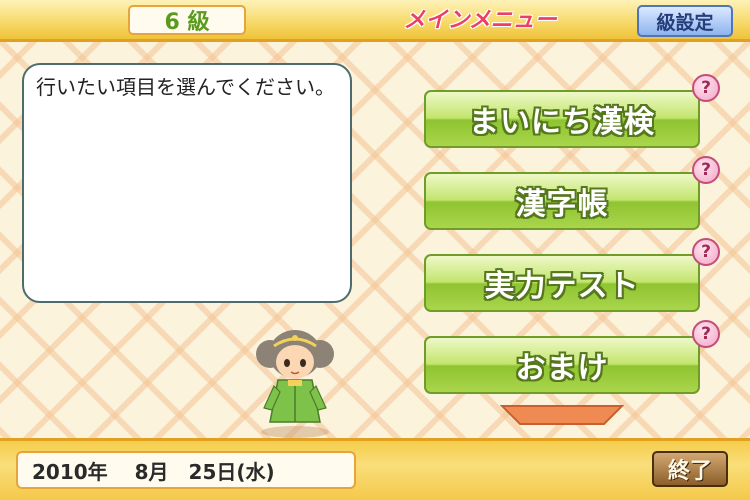  I want to click on guide-character-sprite, so click(295, 384).